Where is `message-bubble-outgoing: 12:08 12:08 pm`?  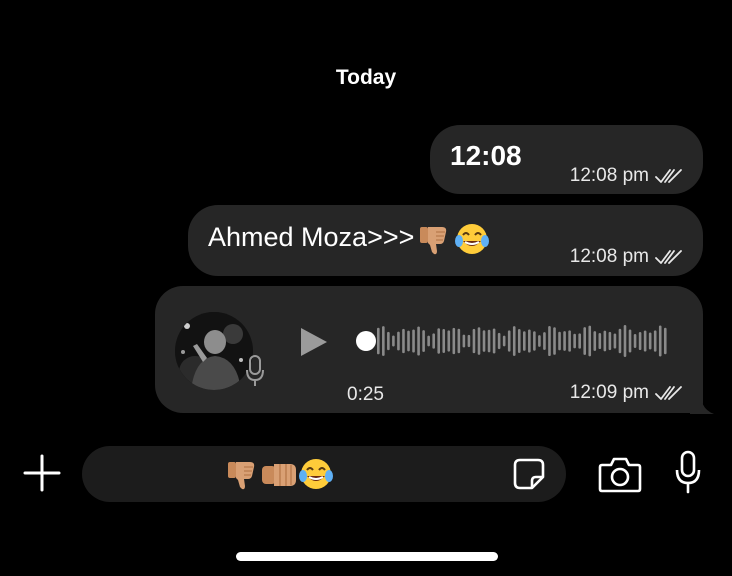
message-bubble-outgoing: 12:08 12:08 pm is located at coordinates (566, 159).